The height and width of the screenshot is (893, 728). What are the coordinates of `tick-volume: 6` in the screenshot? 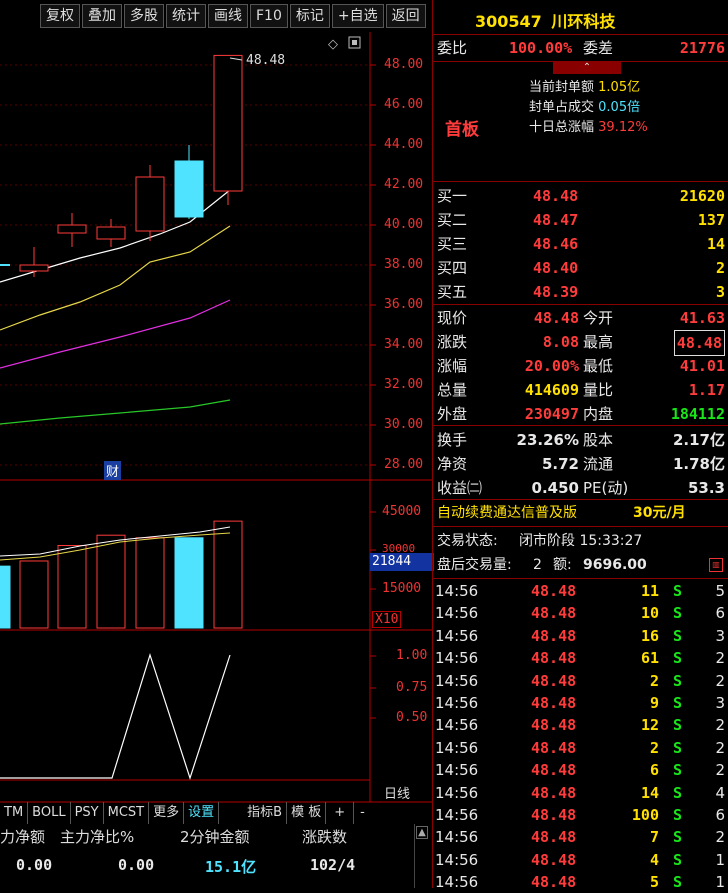 It's located at (654, 770).